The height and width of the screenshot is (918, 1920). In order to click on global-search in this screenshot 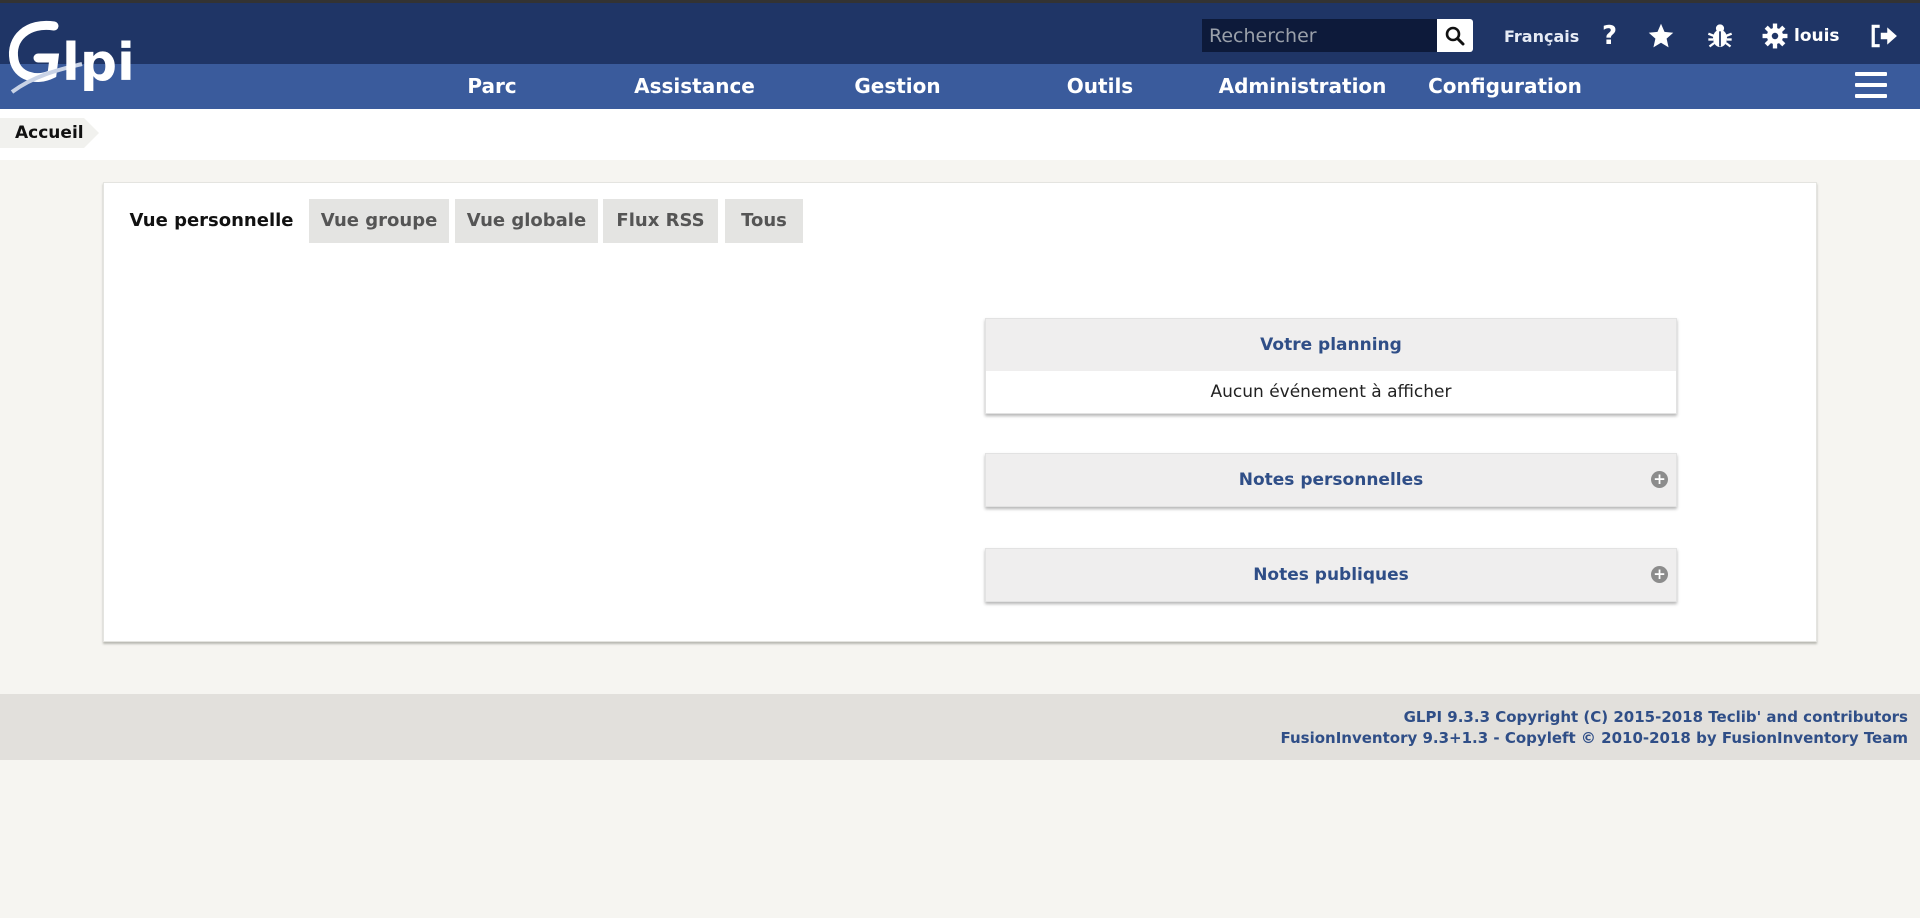, I will do `click(1337, 35)`.